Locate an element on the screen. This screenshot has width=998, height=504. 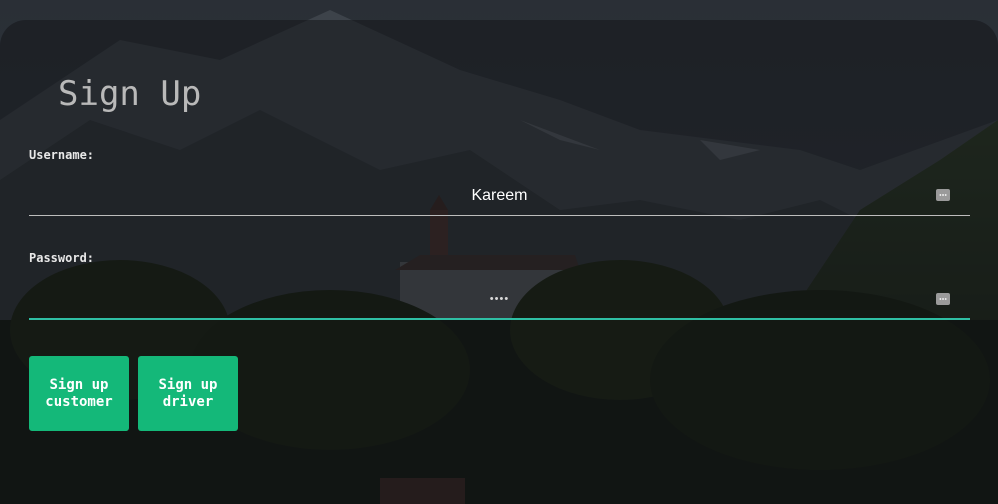
signup-driver-button: Sign up driver is located at coordinates (188, 393).